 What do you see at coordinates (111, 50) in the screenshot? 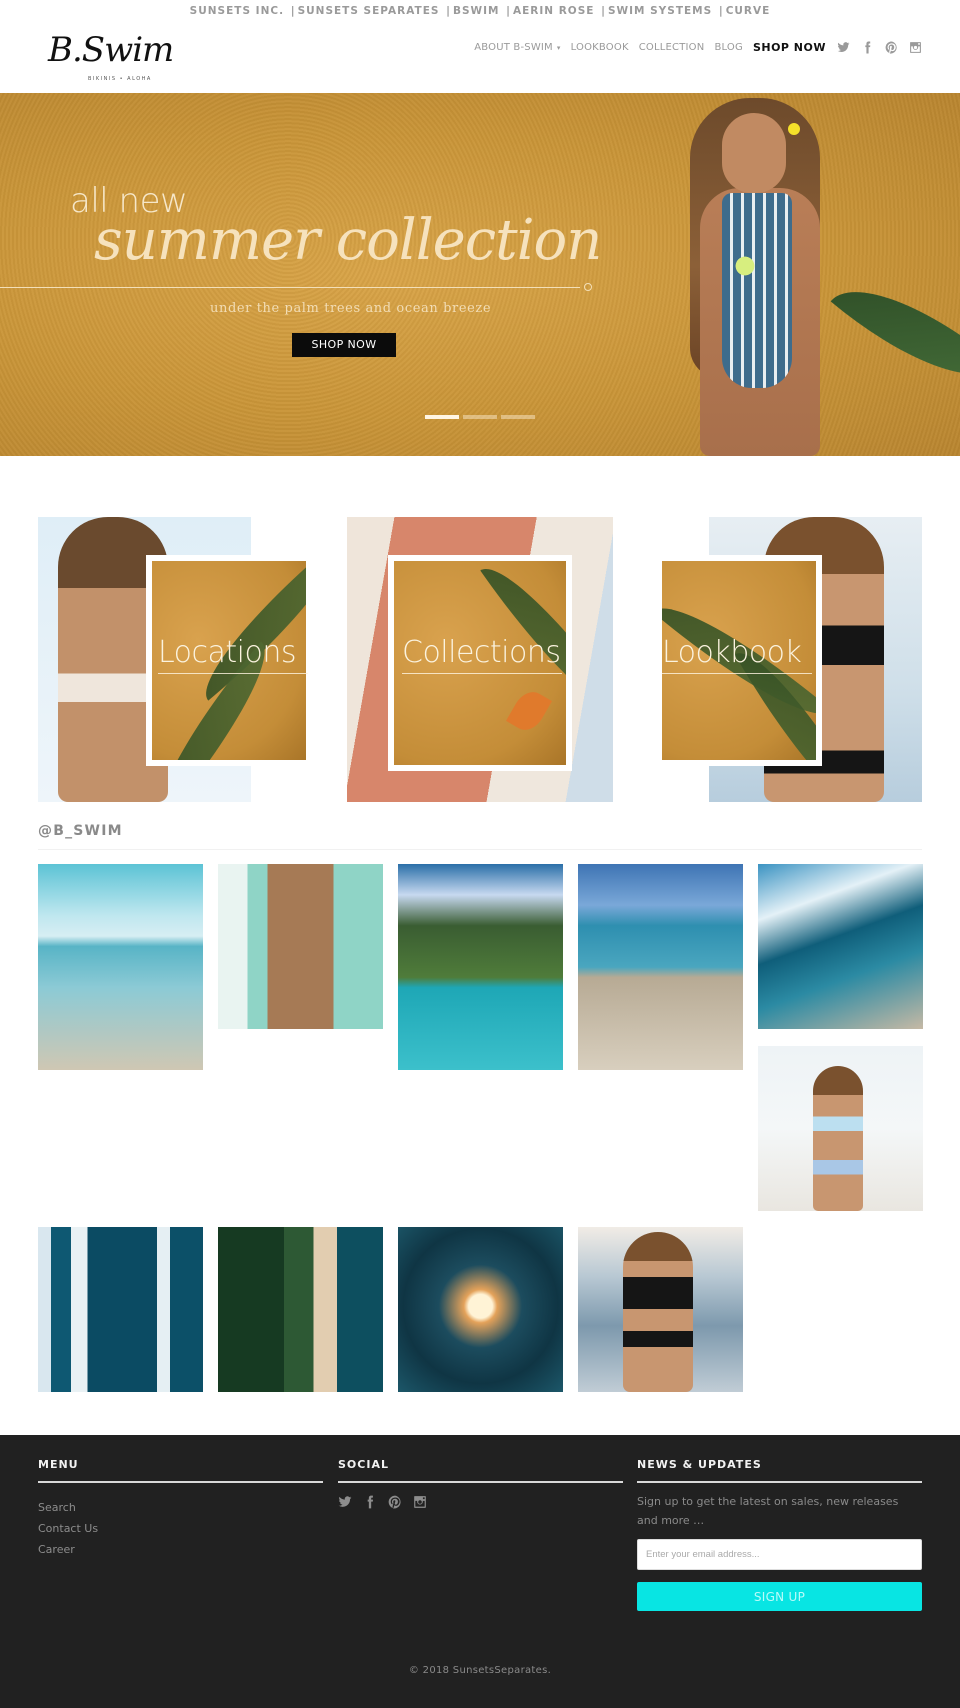
I see `logo-wordmark: B.Swim` at bounding box center [111, 50].